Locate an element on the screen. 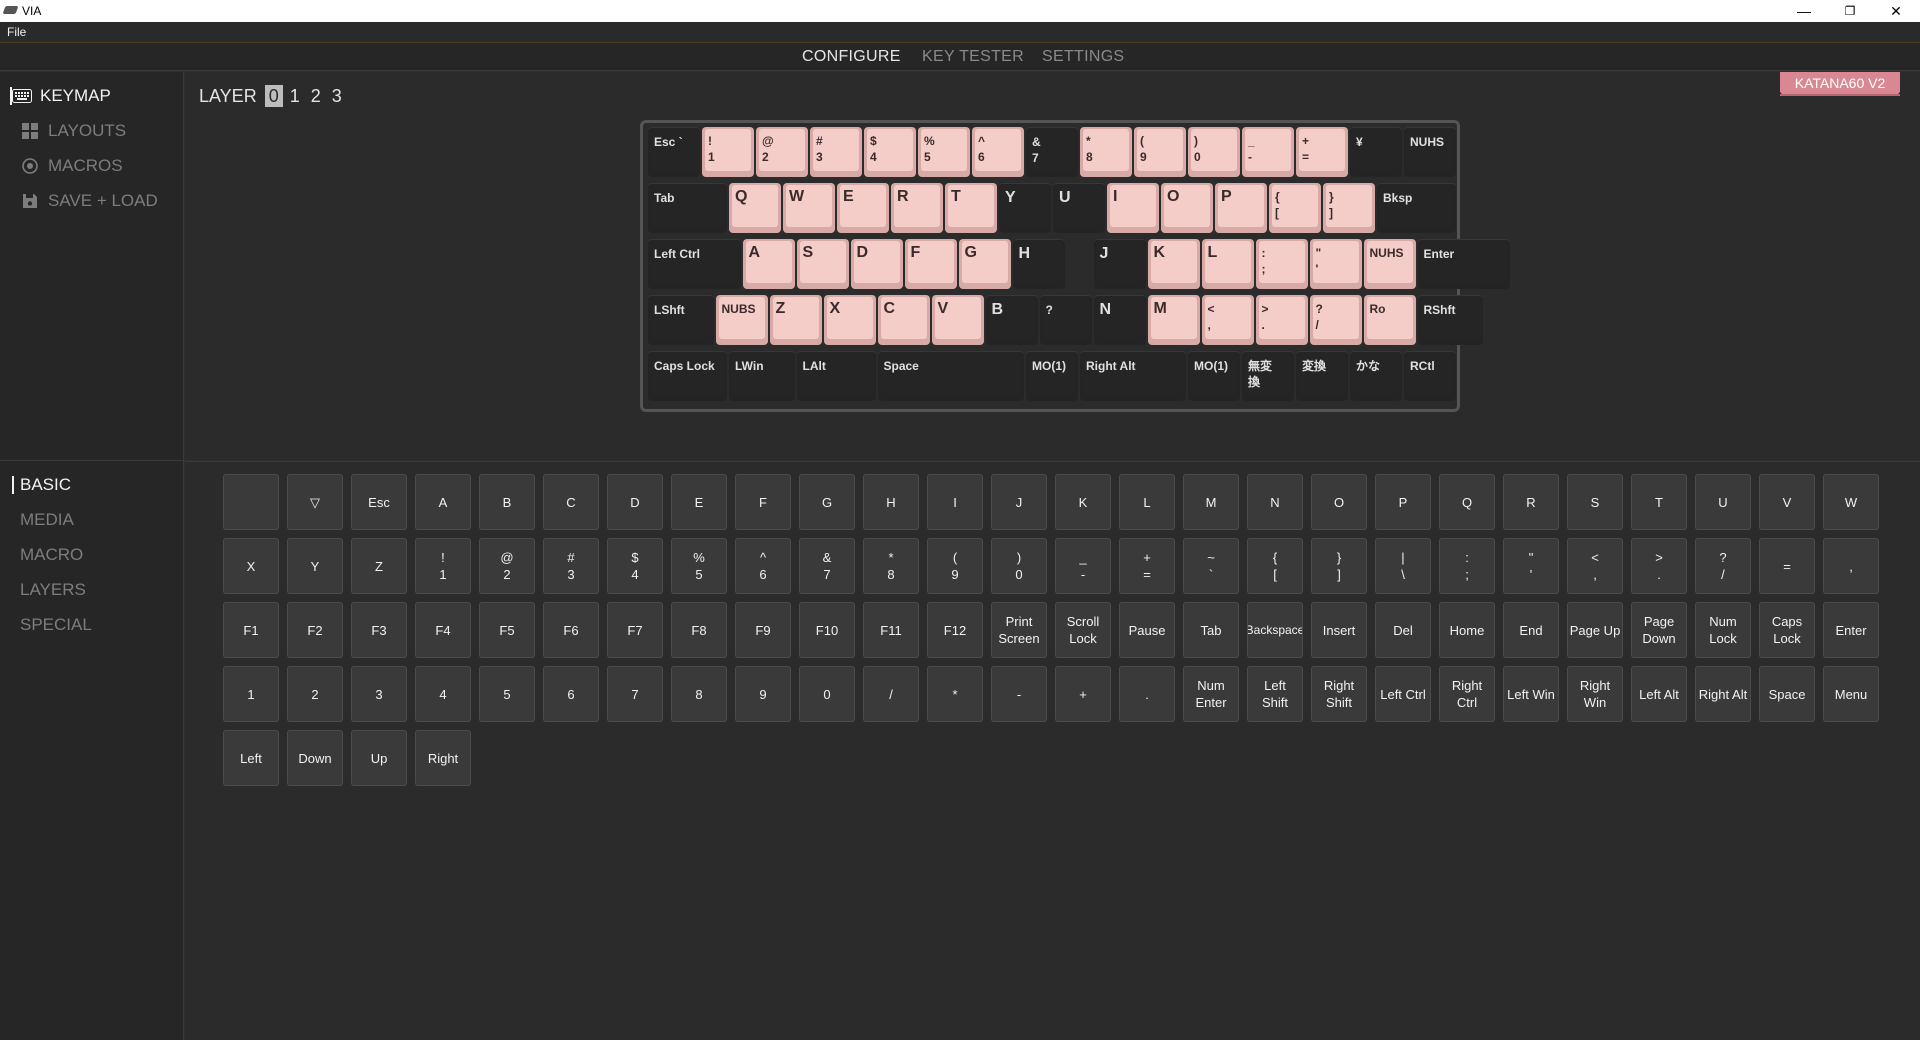 The image size is (1920, 1040). keymap-key: : ; is located at coordinates (1281, 264).